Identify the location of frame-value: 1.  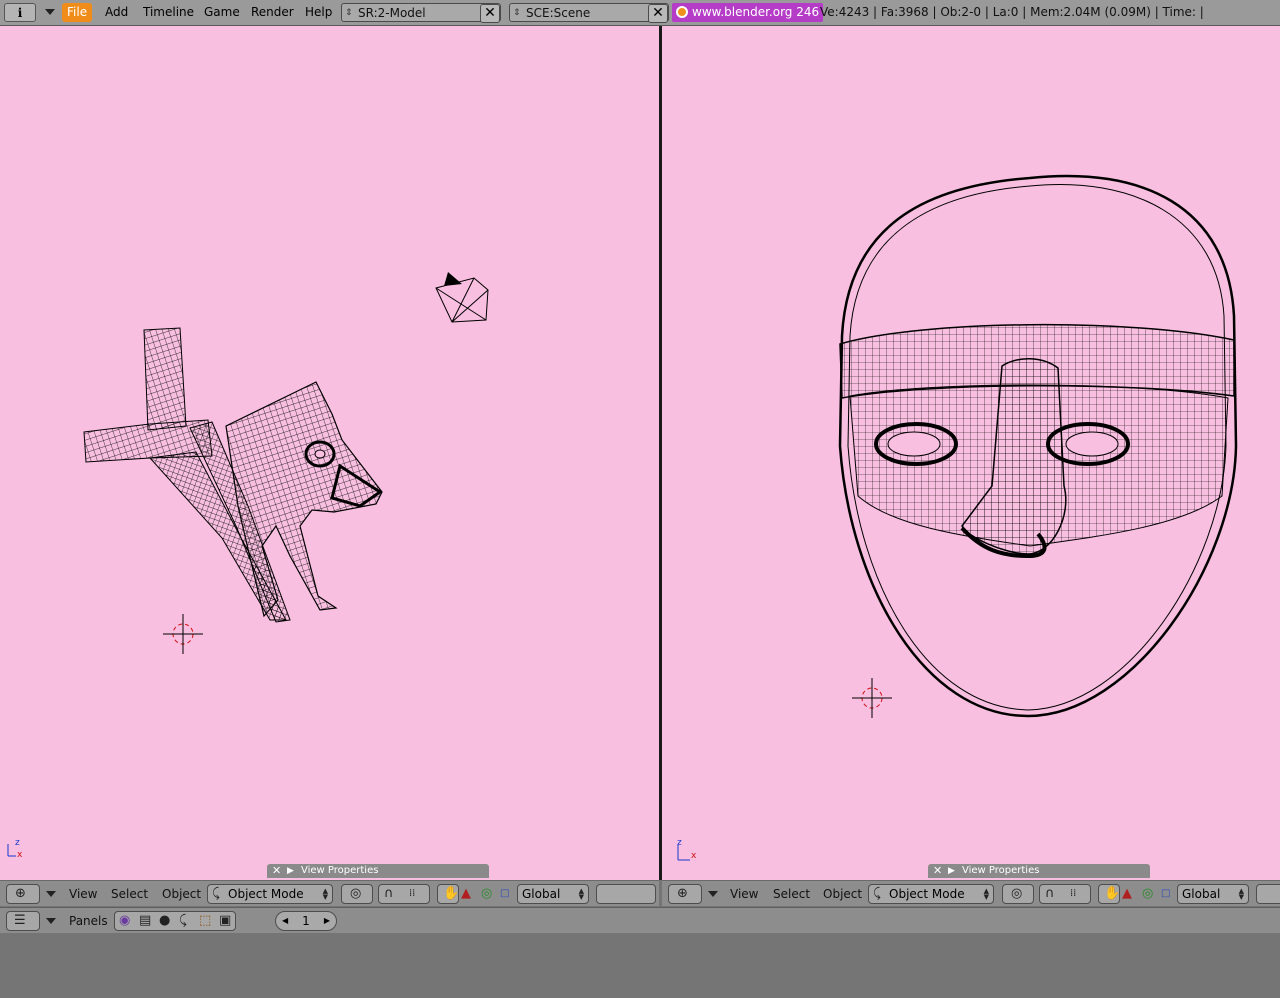
(306, 921).